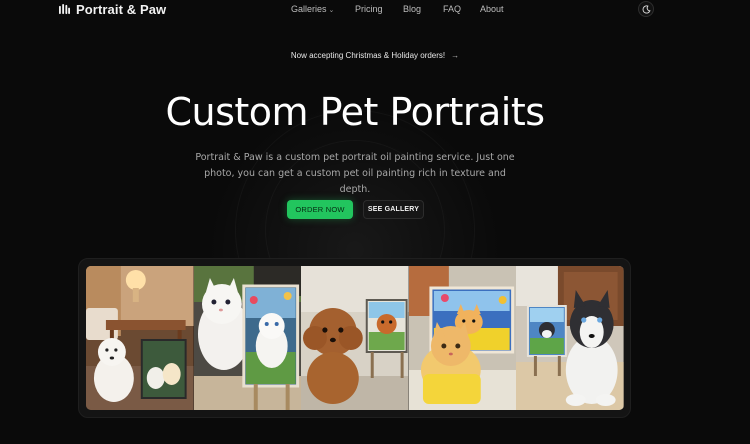 The width and height of the screenshot is (750, 444). What do you see at coordinates (452, 9) in the screenshot?
I see `nav-faq: FAQ` at bounding box center [452, 9].